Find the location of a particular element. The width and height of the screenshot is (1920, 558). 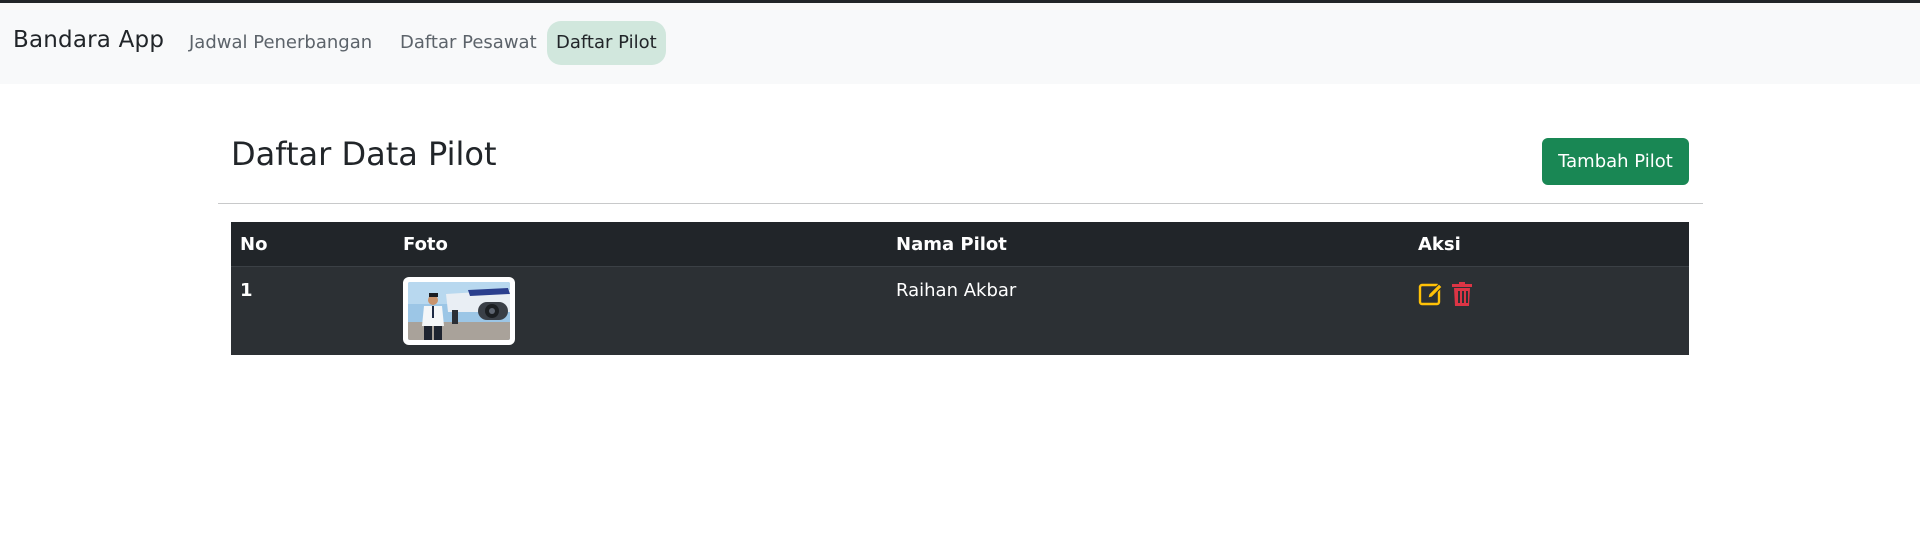

pilot-name: Raihan Akbar is located at coordinates (956, 290).